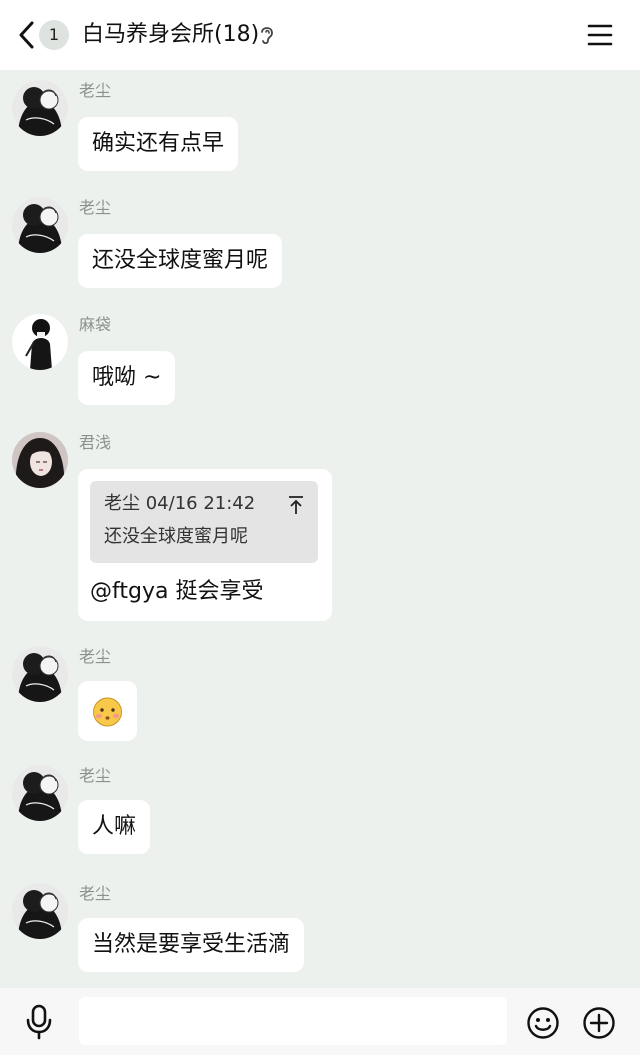 Image resolution: width=640 pixels, height=1055 pixels. I want to click on sticker-bubble, so click(107, 711).